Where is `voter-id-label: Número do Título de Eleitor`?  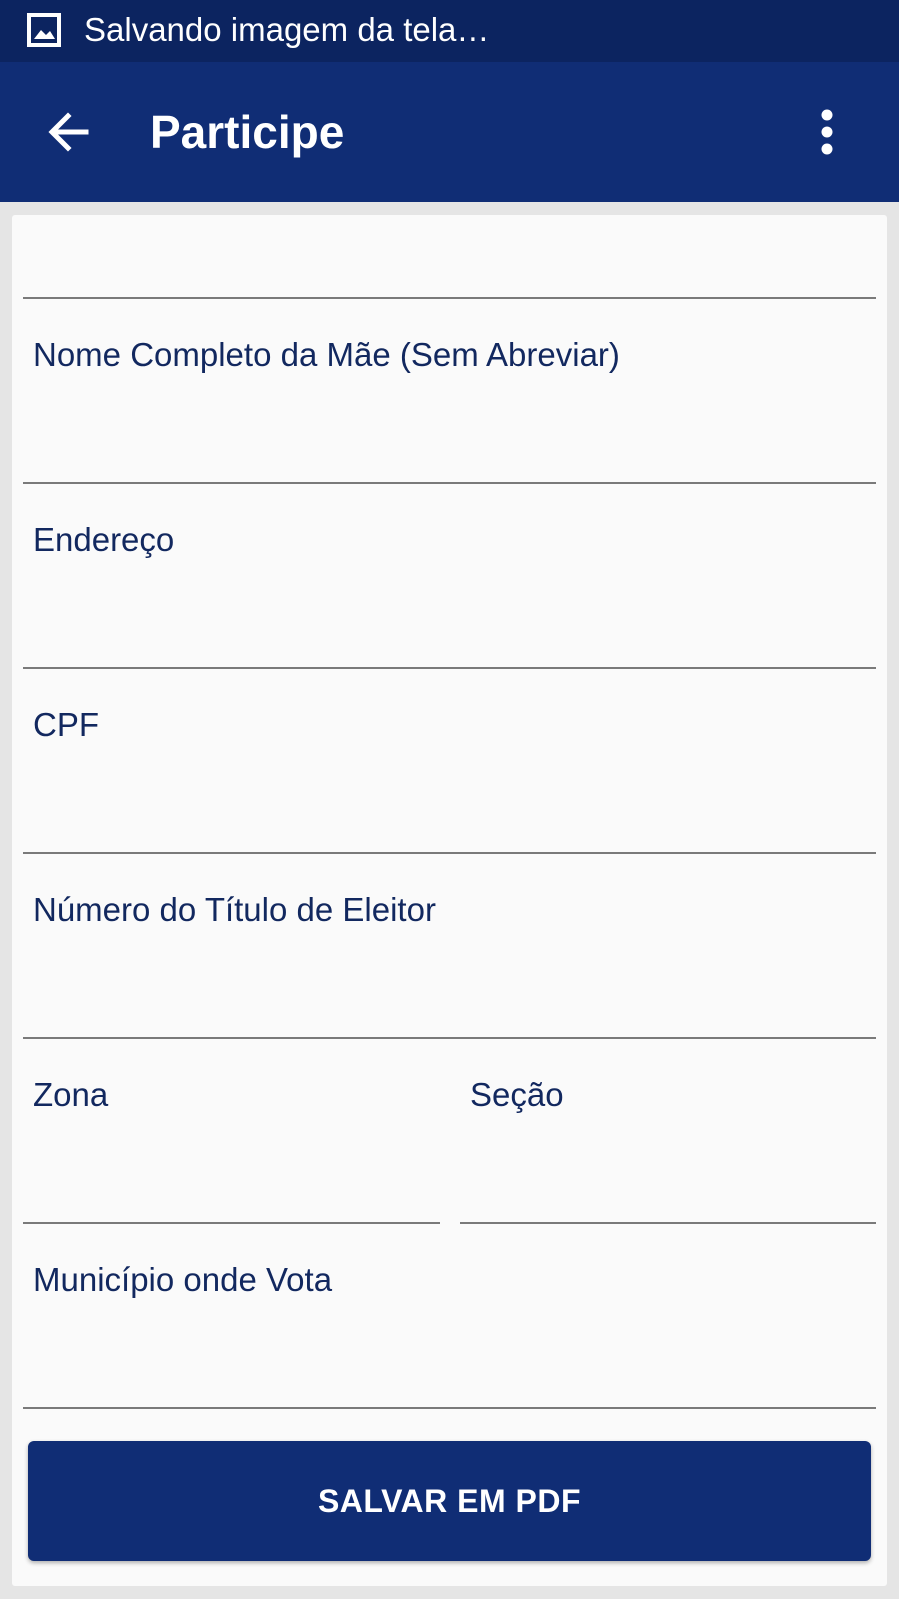
voter-id-label: Número do Título de Eleitor is located at coordinates (234, 909).